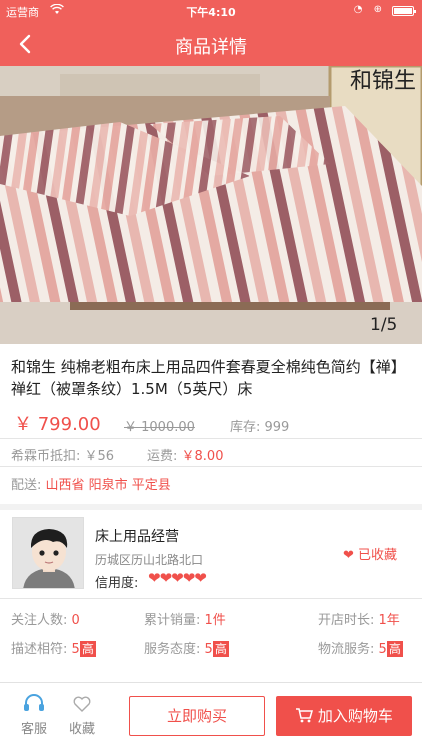  What do you see at coordinates (382, 649) in the screenshot?
I see `logistics-score: 5` at bounding box center [382, 649].